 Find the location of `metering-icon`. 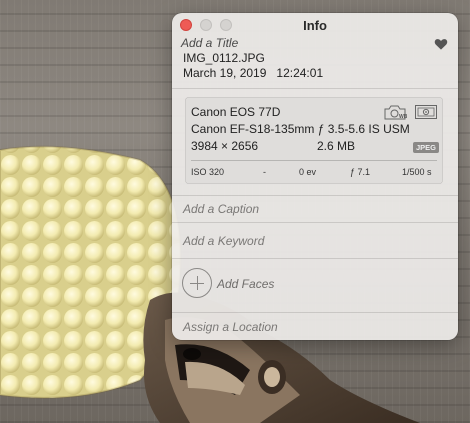

metering-icon is located at coordinates (426, 112).